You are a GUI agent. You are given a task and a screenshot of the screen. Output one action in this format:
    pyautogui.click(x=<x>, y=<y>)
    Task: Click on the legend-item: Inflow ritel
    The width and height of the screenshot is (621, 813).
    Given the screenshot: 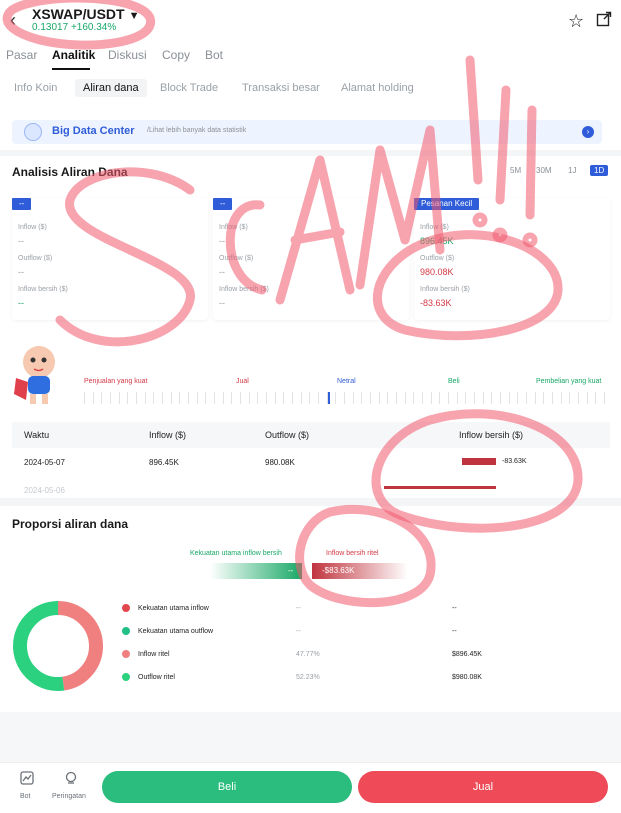 What is the action you would take?
    pyautogui.click(x=146, y=654)
    